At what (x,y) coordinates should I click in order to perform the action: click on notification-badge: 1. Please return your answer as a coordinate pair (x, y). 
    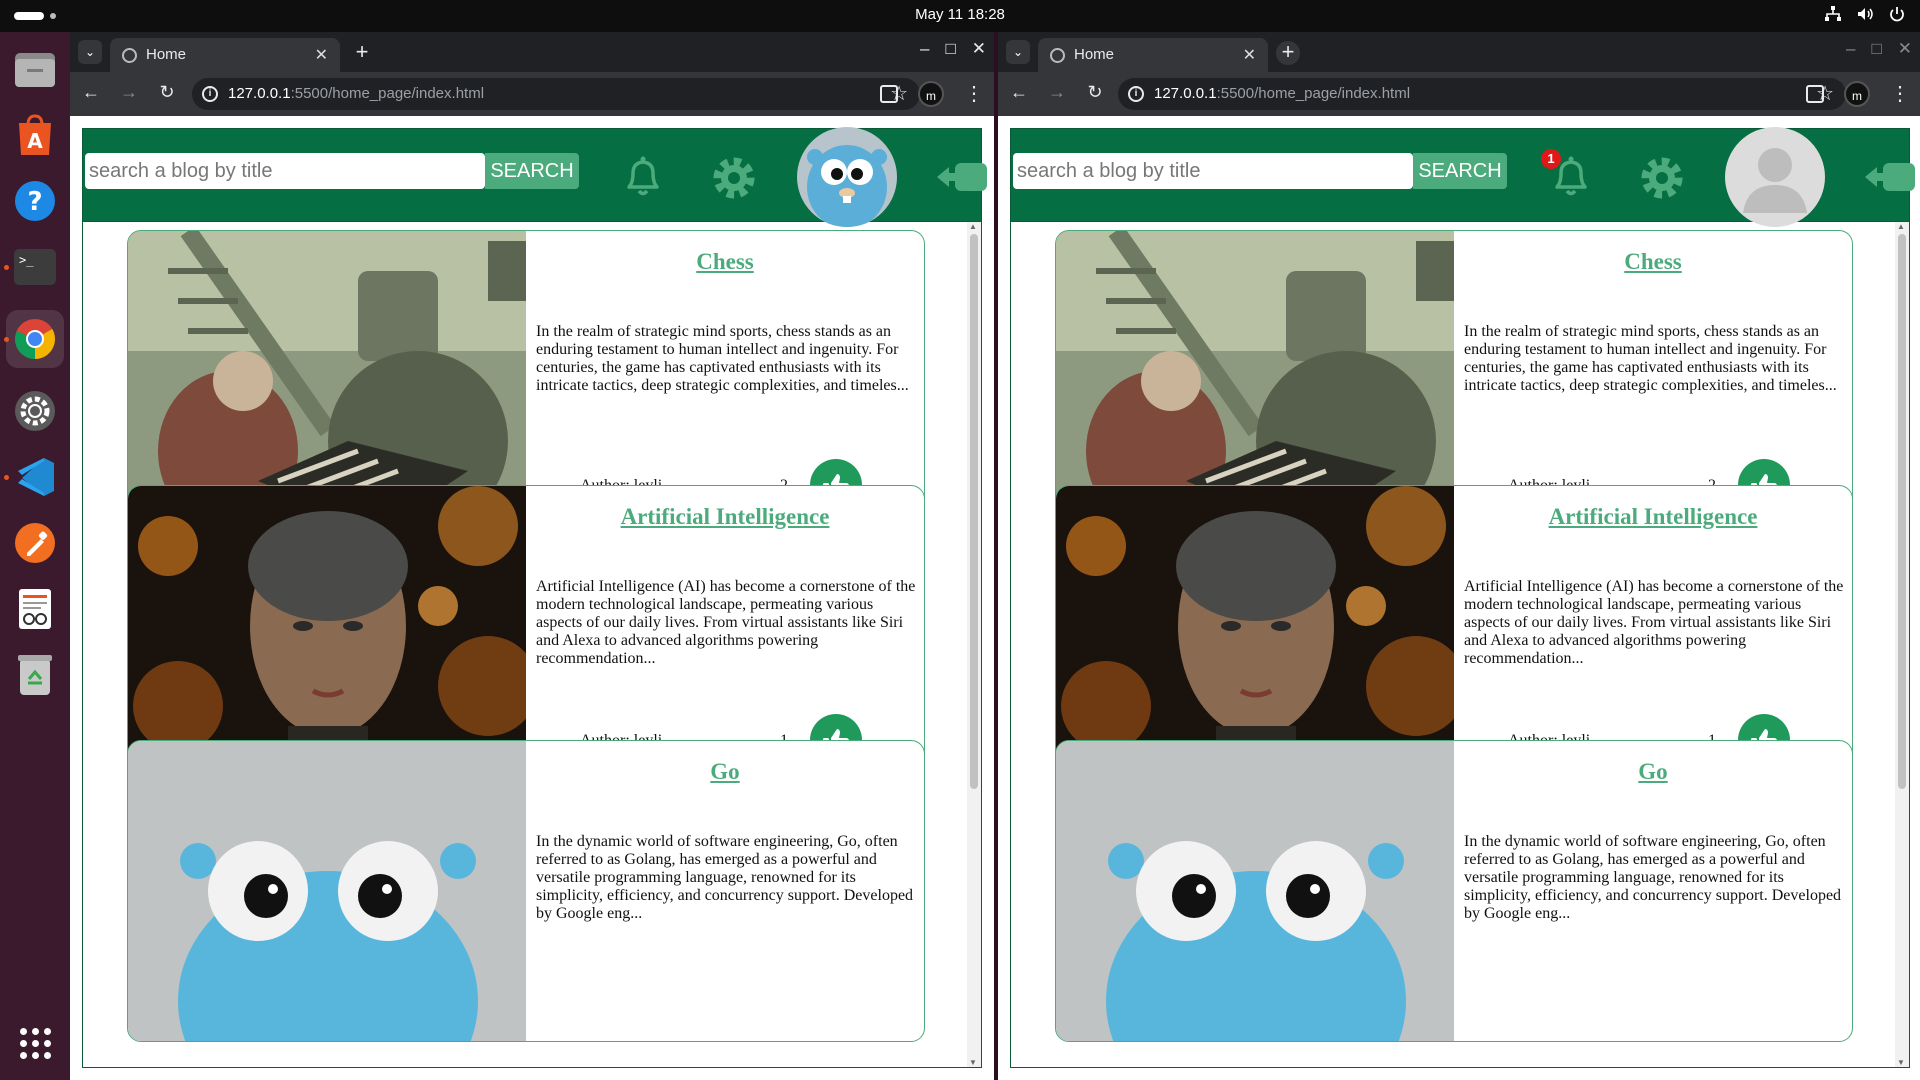
    Looking at the image, I should click on (1551, 159).